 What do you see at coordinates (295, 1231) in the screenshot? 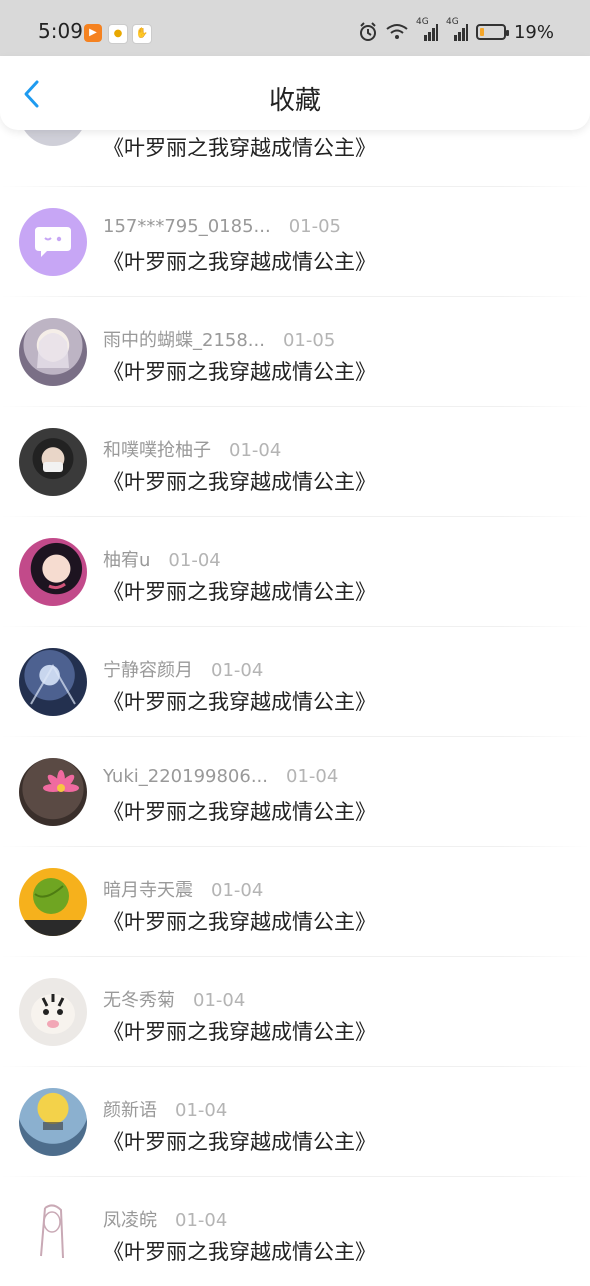
I see `list-item: 凤凌皖 01-04 《叶罗丽之我穿越成情公主》` at bounding box center [295, 1231].